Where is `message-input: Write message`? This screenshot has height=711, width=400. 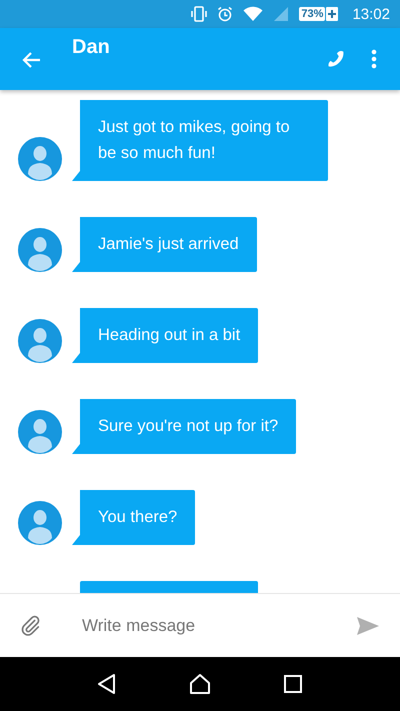
message-input: Write message is located at coordinates (218, 625).